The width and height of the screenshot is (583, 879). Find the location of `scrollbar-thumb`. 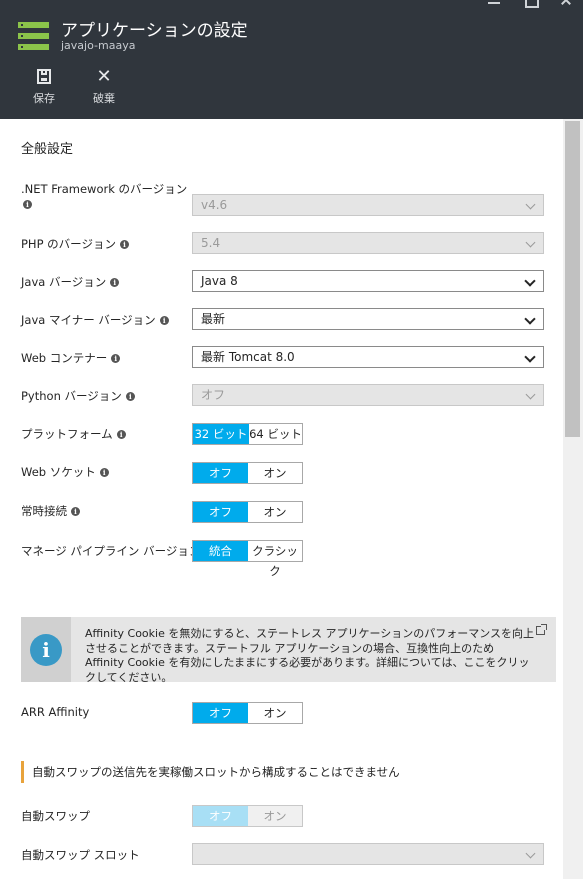

scrollbar-thumb is located at coordinates (572, 279).